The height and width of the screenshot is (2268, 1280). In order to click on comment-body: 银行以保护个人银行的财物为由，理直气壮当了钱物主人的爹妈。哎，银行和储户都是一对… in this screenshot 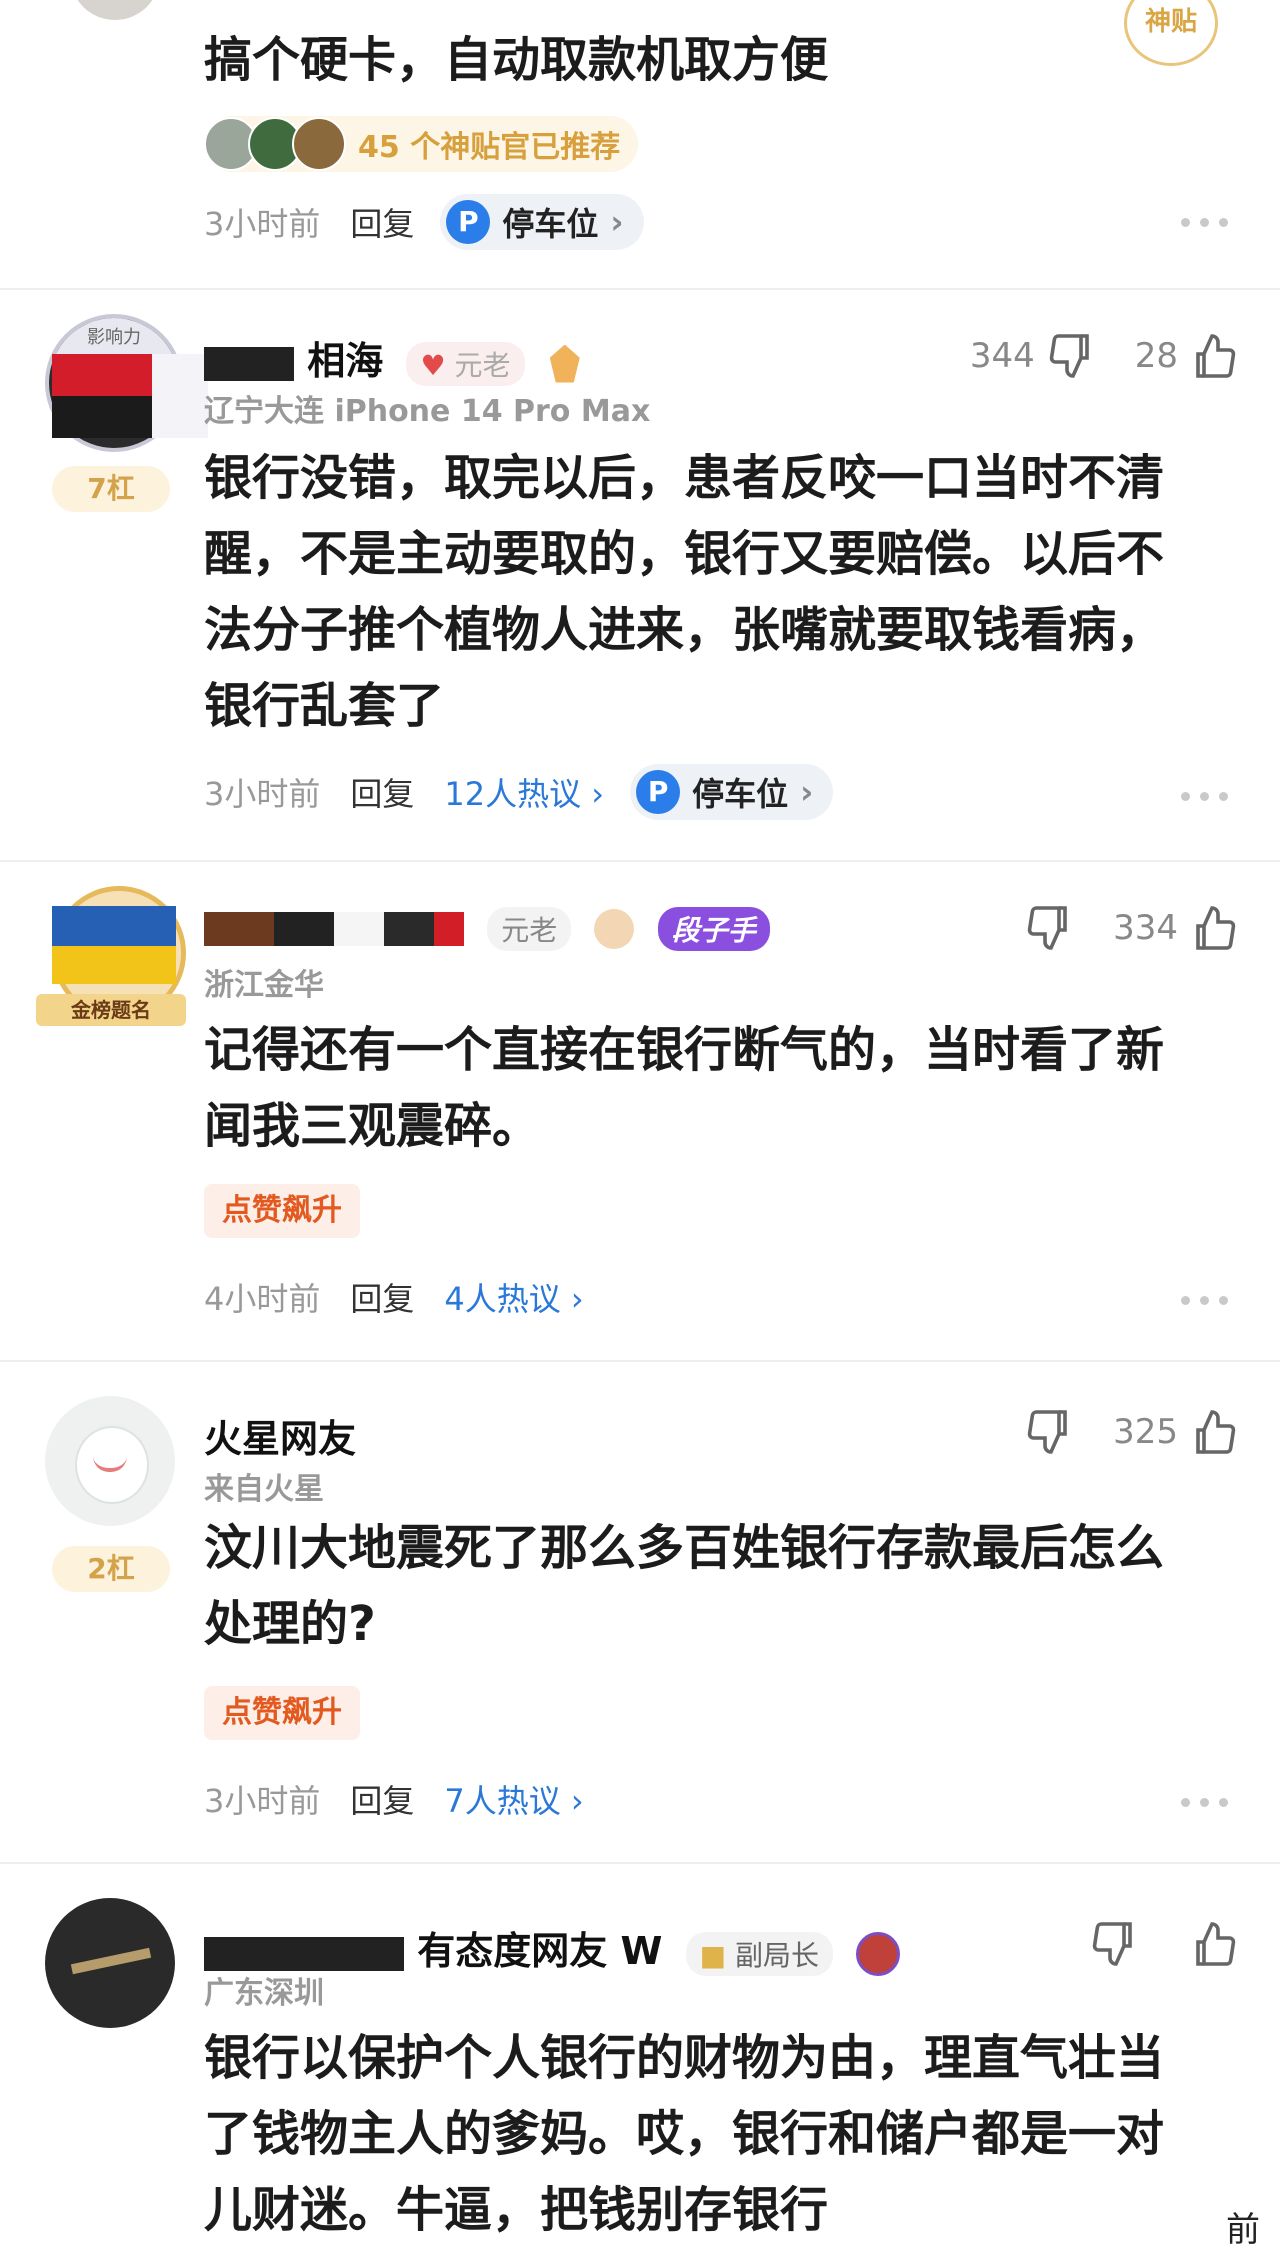, I will do `click(684, 2134)`.